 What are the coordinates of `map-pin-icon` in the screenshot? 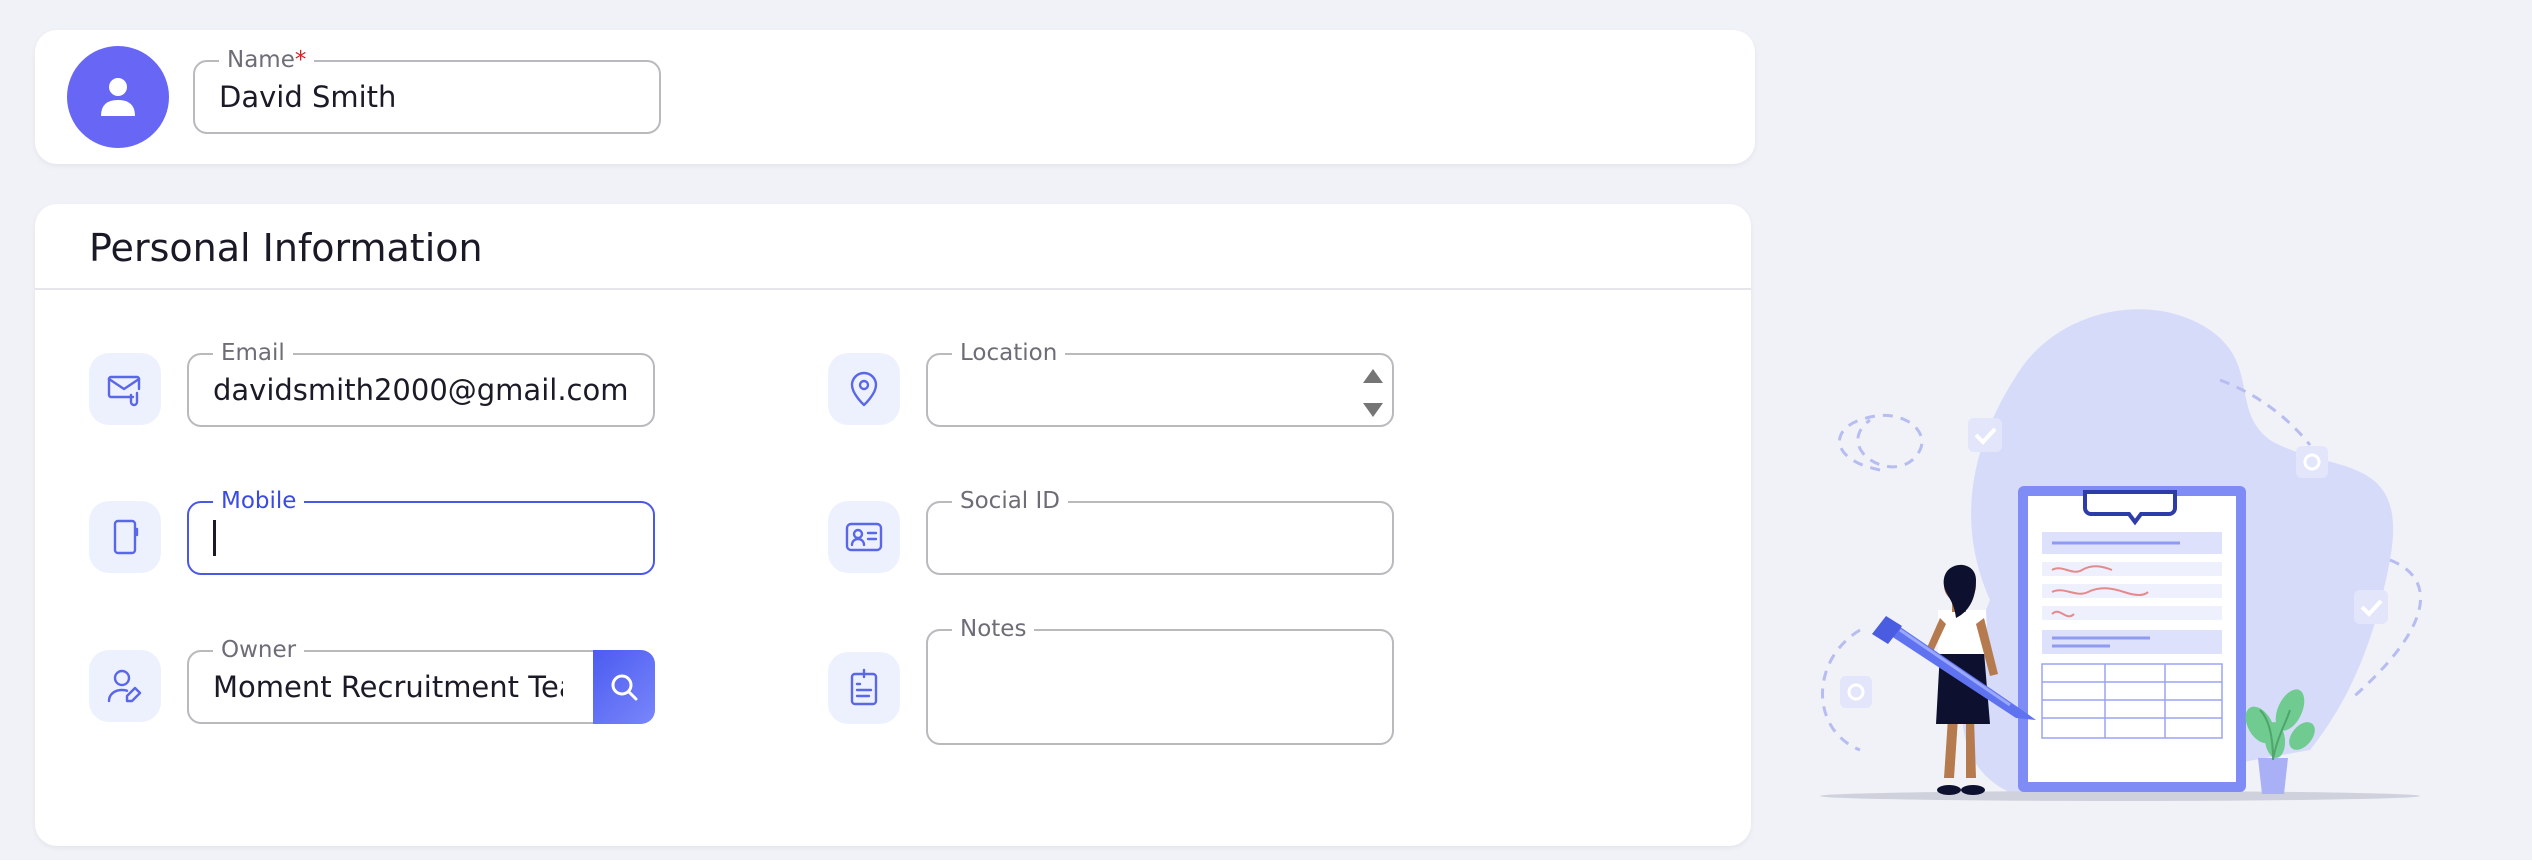 It's located at (864, 389).